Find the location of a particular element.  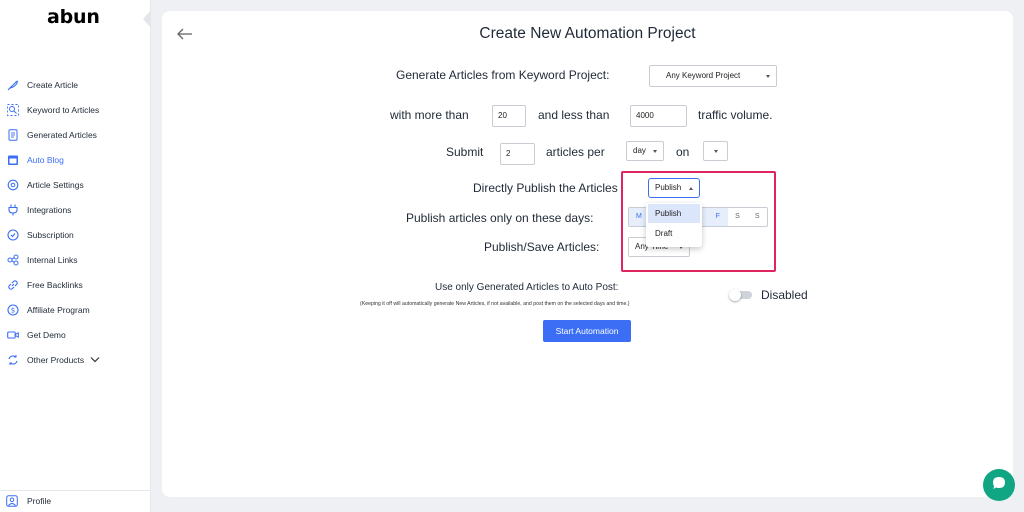

on-label: on is located at coordinates (683, 152).